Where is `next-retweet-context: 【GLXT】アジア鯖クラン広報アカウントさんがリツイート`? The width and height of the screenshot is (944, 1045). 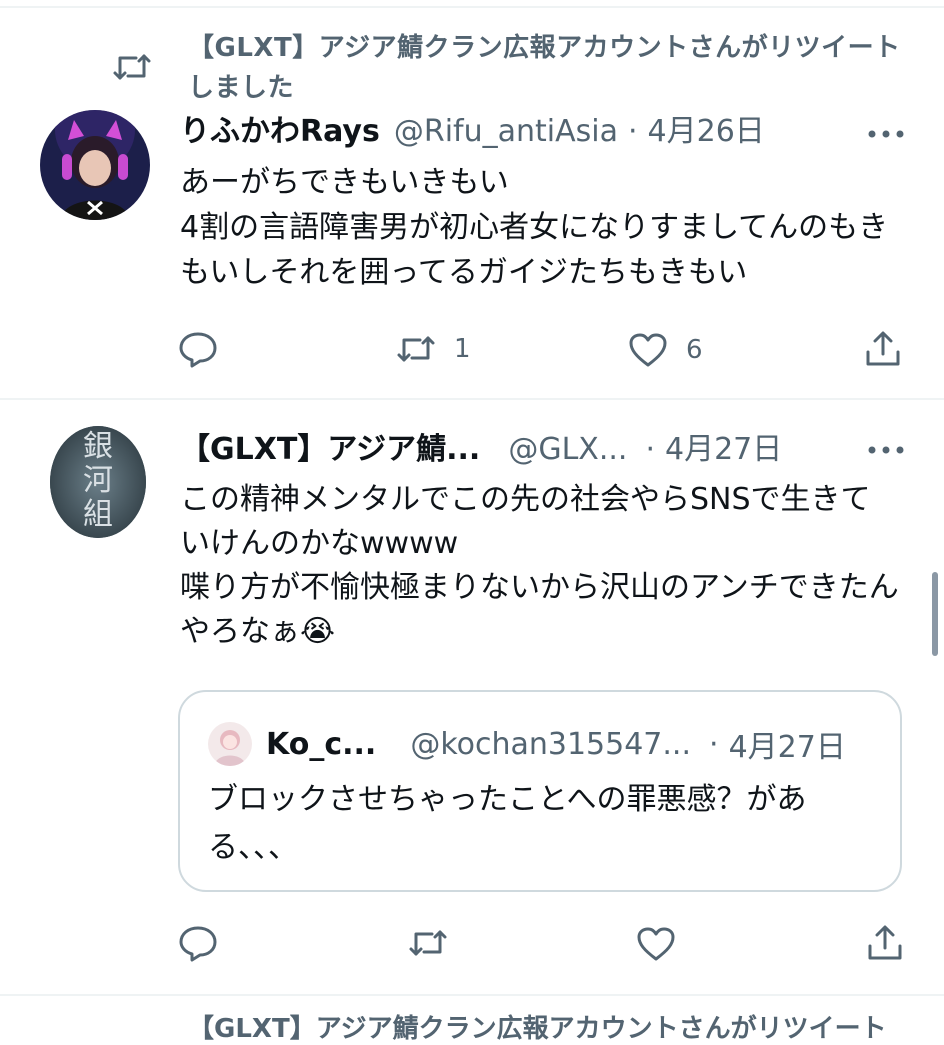 next-retweet-context: 【GLXT】アジア鯖クラン広報アカウントさんがリツイート is located at coordinates (537, 1026).